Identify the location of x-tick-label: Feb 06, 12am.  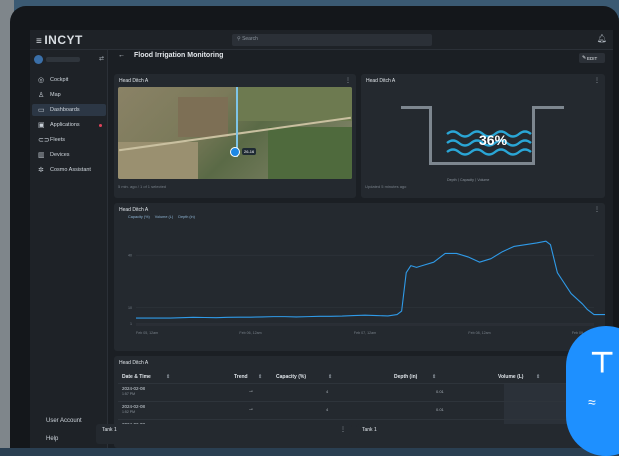
(250, 333).